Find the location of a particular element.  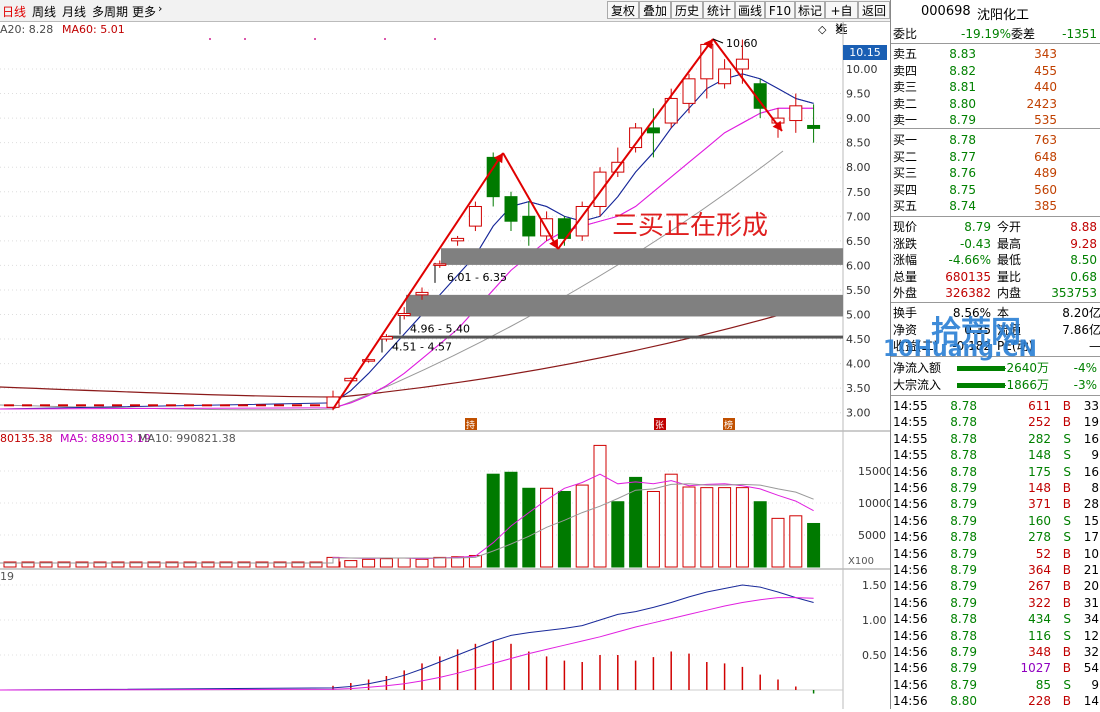

tick-price: 8.80 is located at coordinates (963, 701).